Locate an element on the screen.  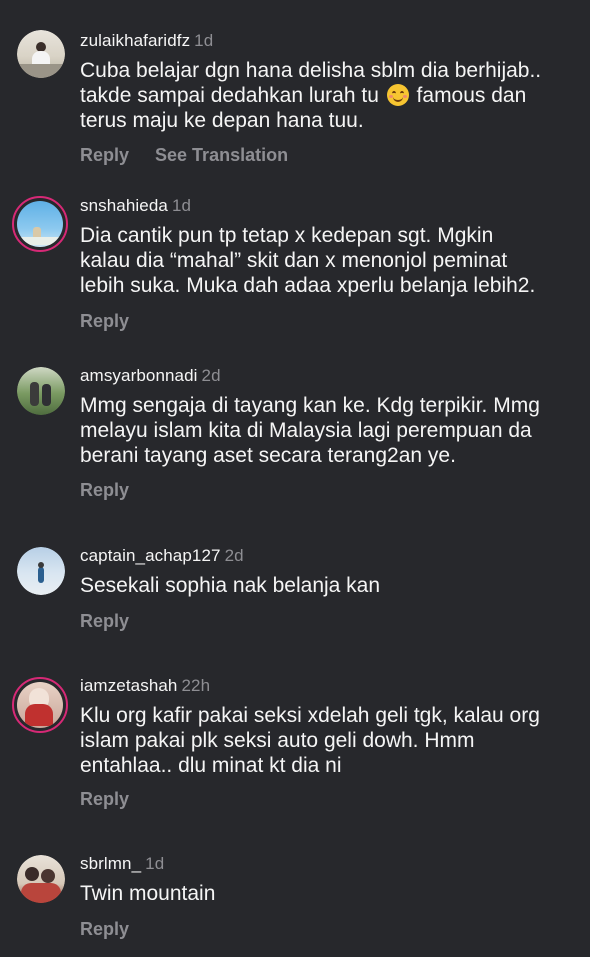
comment-text: Twin mountain is located at coordinates (148, 893).